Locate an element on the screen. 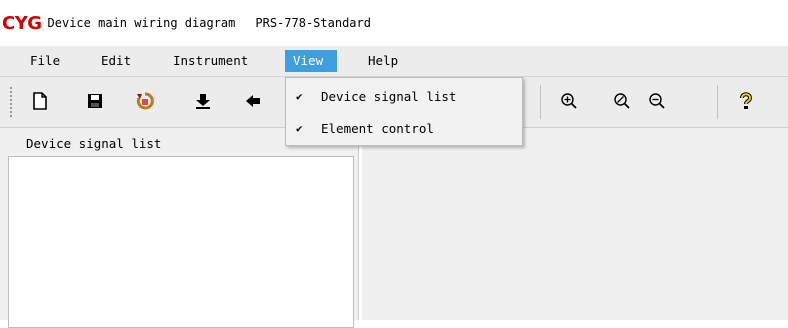 The image size is (788, 328). refresh-icon is located at coordinates (145, 101).